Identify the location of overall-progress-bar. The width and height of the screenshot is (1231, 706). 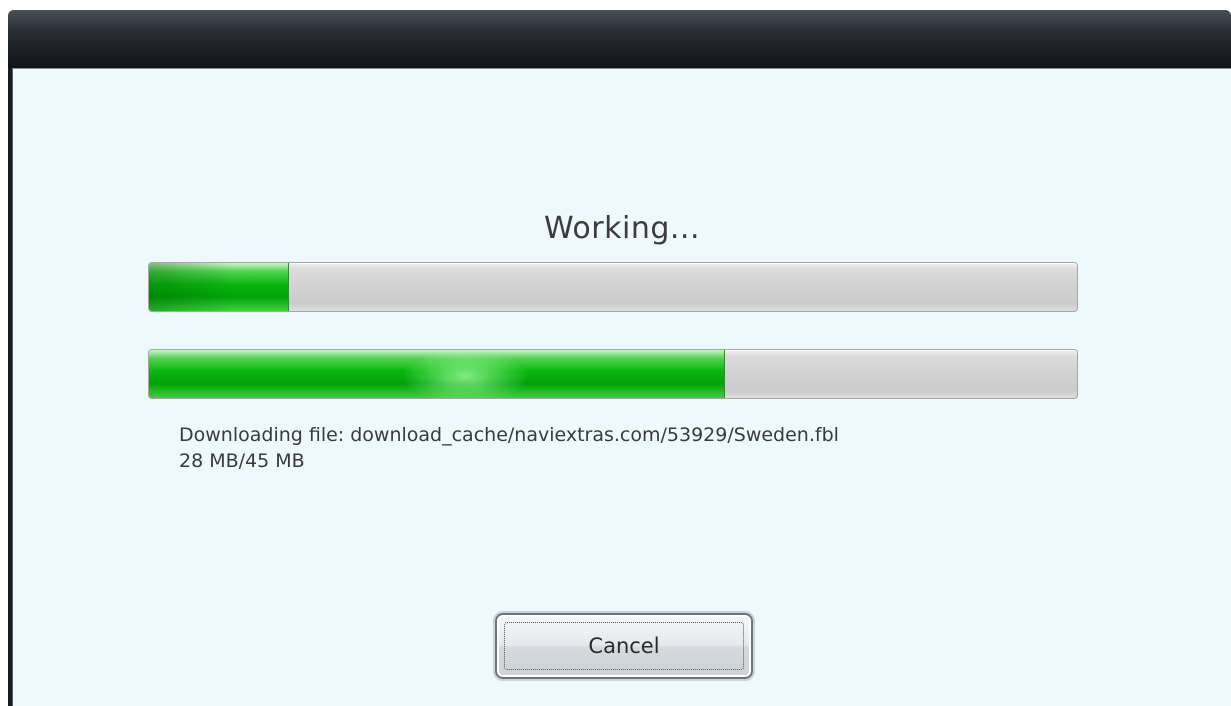
(613, 287).